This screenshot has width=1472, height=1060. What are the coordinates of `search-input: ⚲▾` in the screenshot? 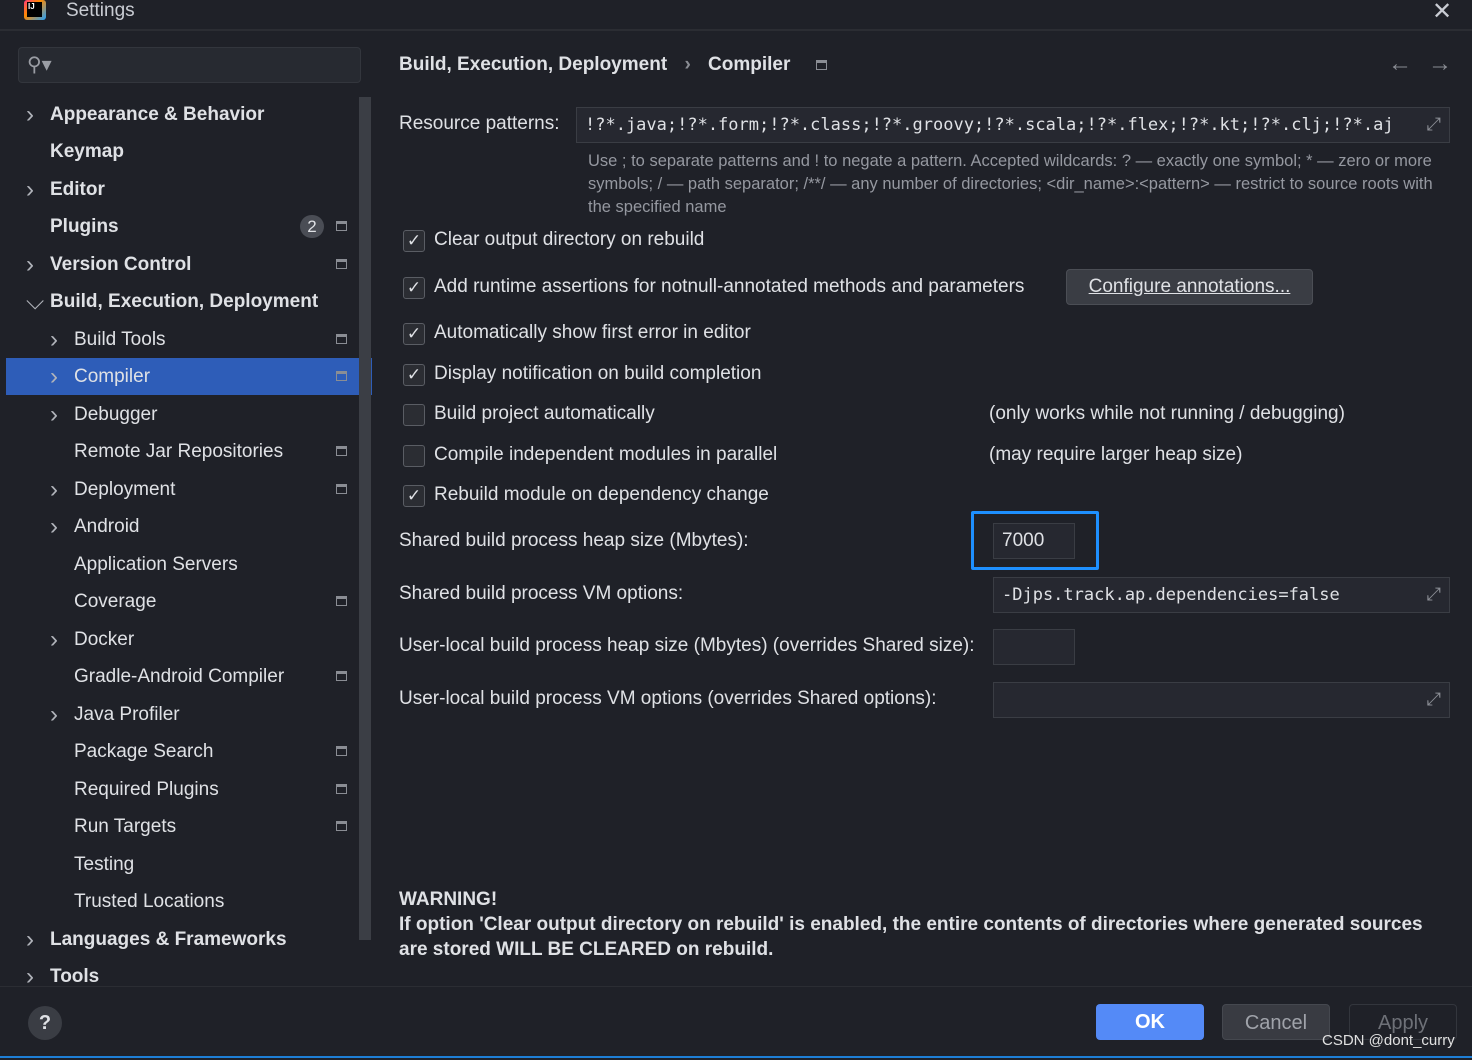 It's located at (189, 65).